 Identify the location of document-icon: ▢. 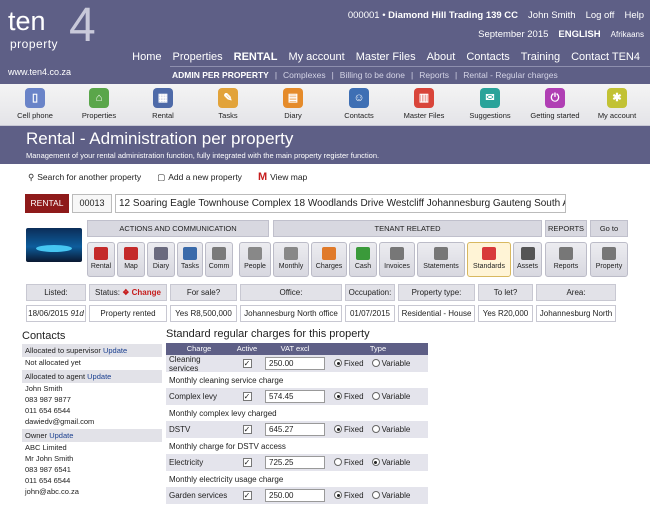
(161, 176).